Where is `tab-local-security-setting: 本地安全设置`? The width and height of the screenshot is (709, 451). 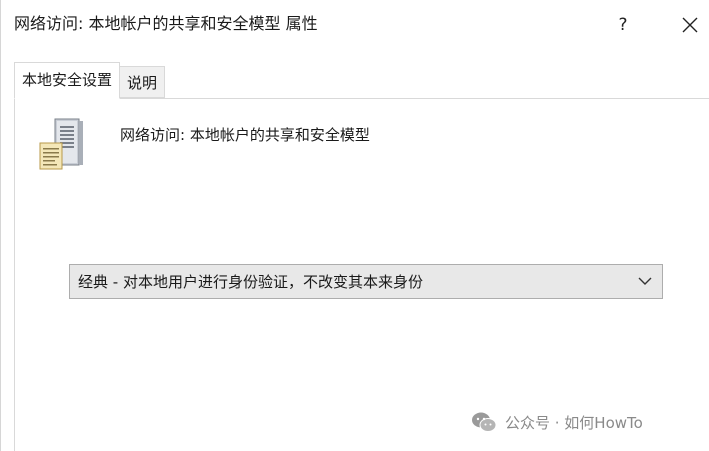 tab-local-security-setting: 本地安全设置 is located at coordinates (67, 80).